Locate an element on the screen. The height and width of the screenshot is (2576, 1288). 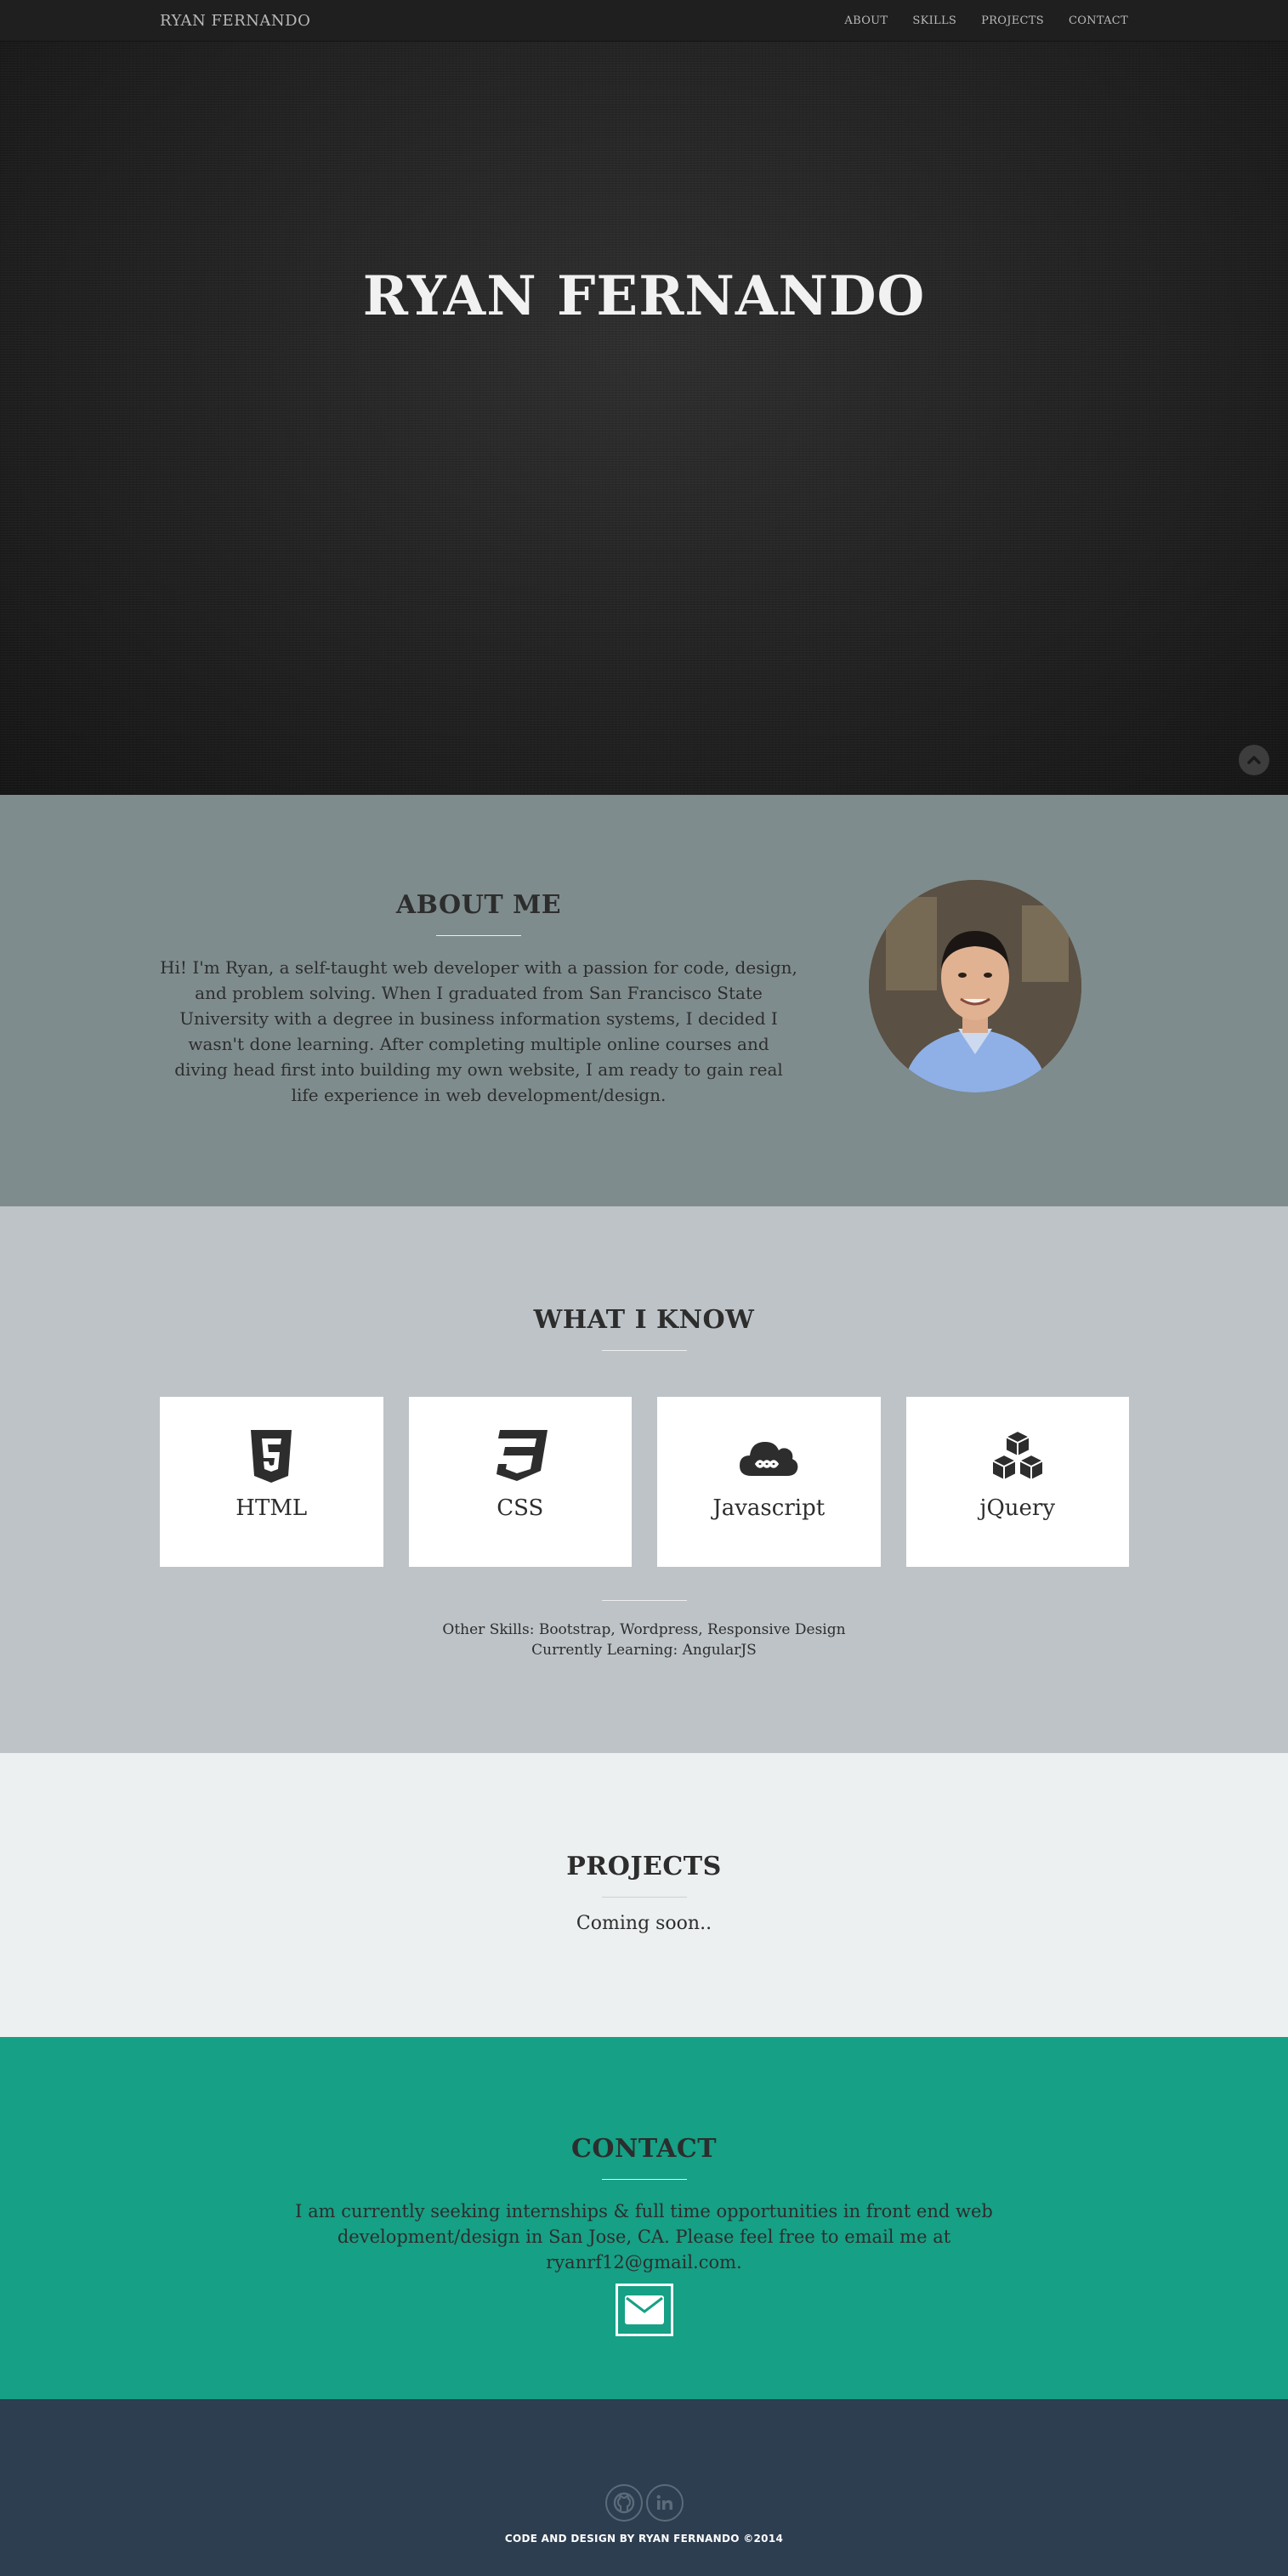
github-link is located at coordinates (624, 2503).